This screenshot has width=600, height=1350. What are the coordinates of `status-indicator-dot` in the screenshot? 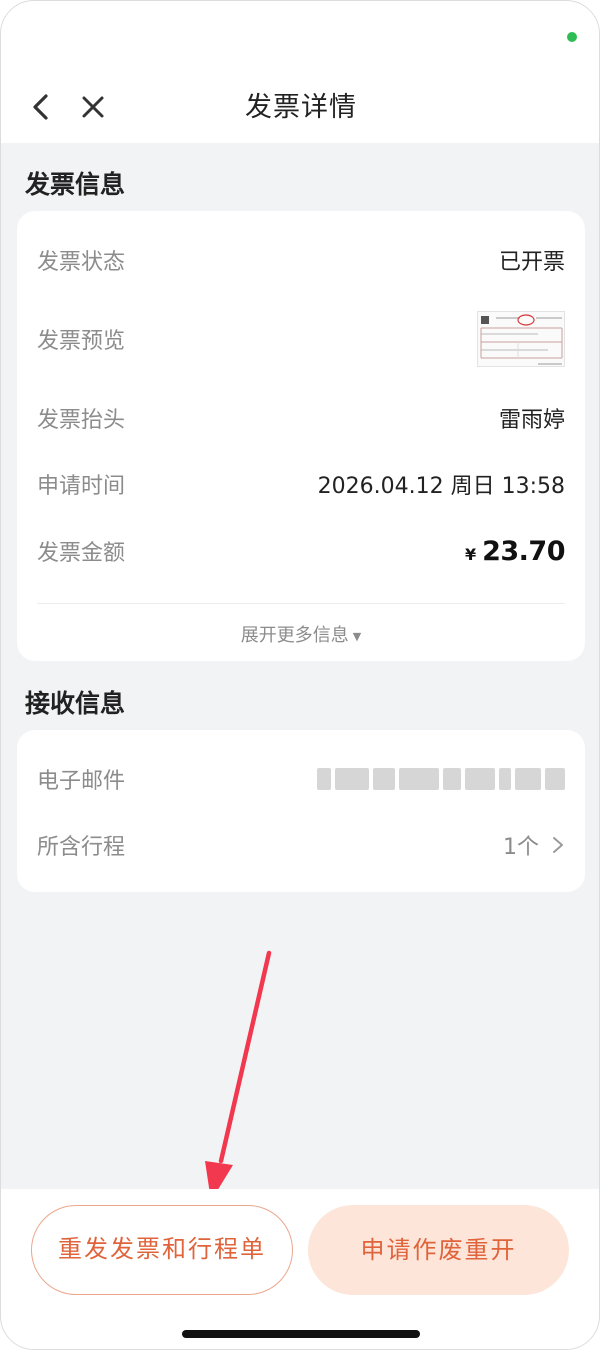 It's located at (572, 37).